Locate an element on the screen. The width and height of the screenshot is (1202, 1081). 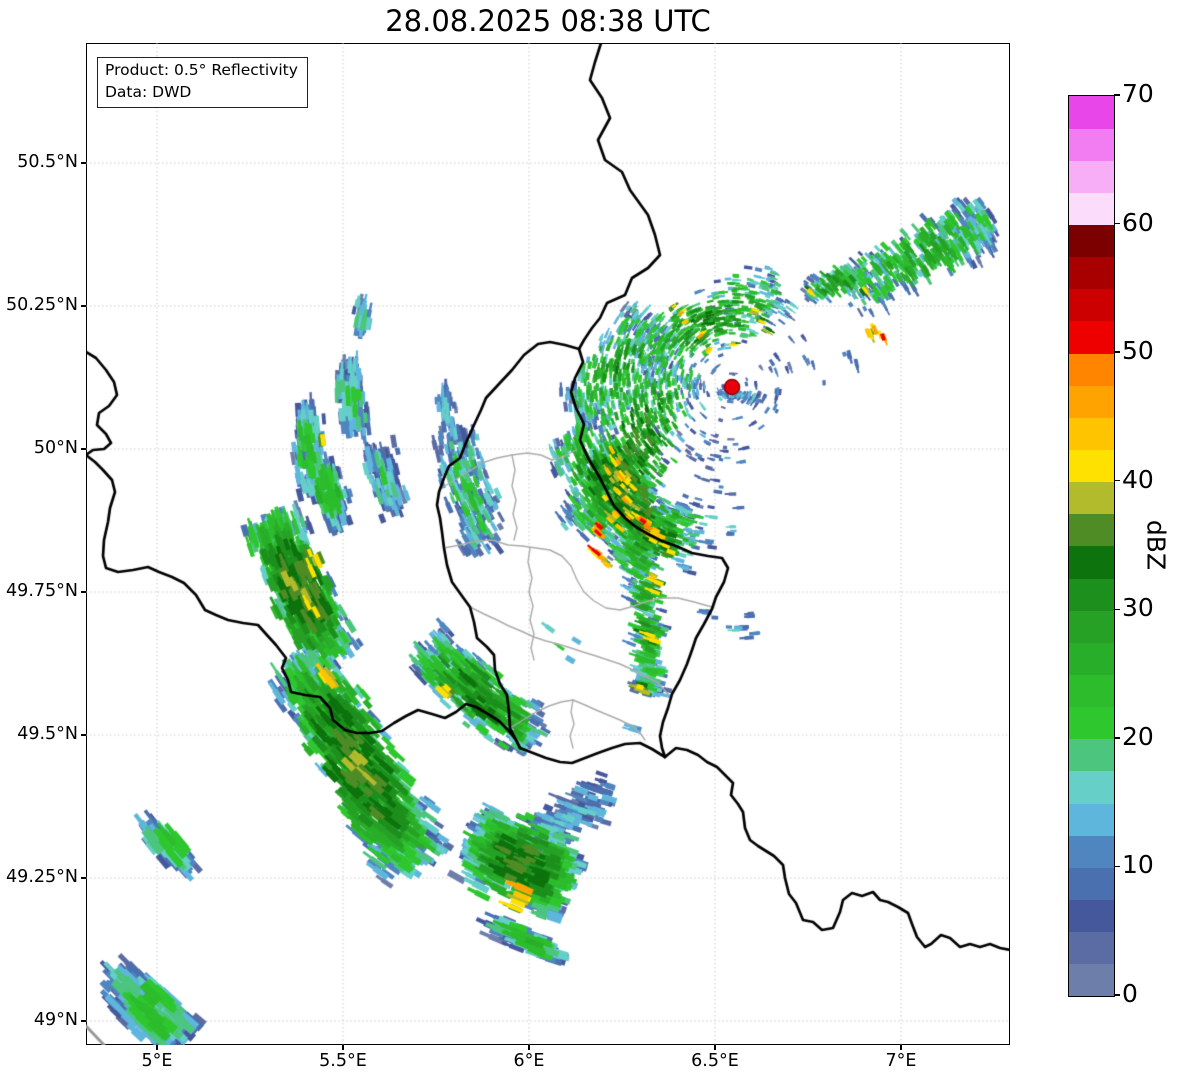
colorbar-tick-label: 40 is located at coordinates (1138, 479).